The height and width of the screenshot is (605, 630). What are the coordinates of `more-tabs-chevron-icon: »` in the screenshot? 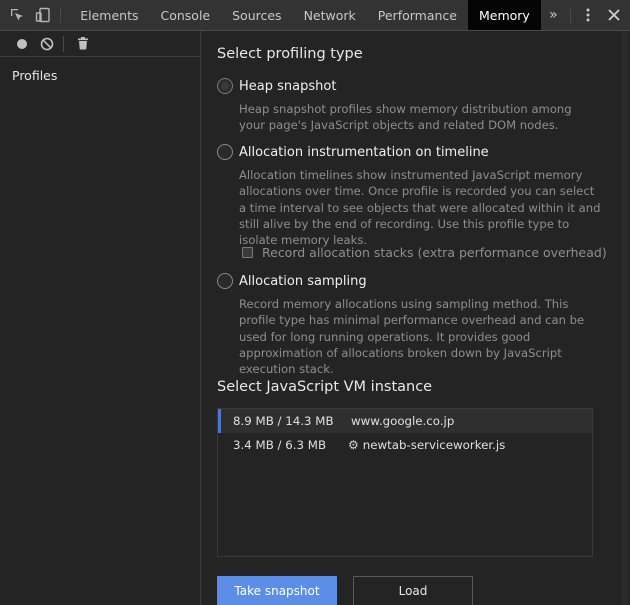 It's located at (553, 15).